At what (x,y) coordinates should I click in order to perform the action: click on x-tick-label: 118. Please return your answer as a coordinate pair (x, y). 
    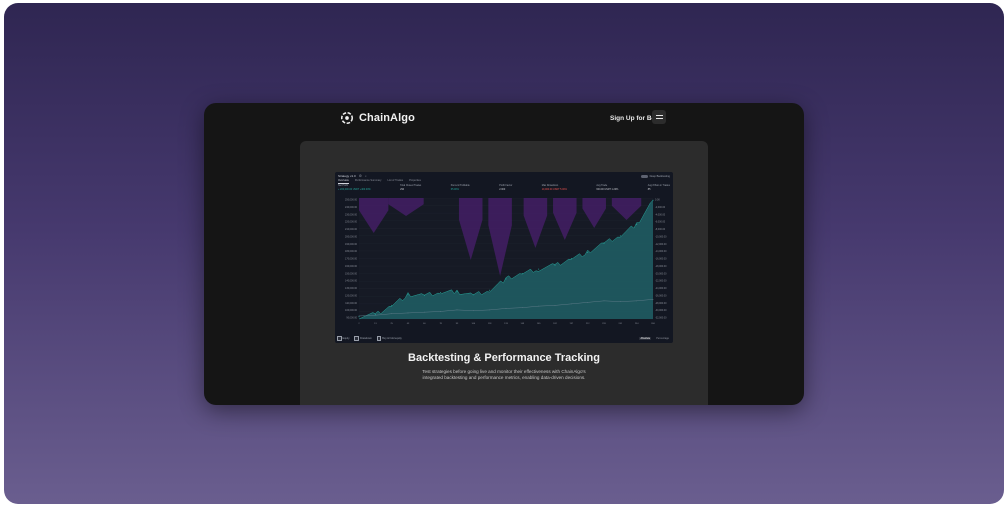
    Looking at the image, I should click on (490, 324).